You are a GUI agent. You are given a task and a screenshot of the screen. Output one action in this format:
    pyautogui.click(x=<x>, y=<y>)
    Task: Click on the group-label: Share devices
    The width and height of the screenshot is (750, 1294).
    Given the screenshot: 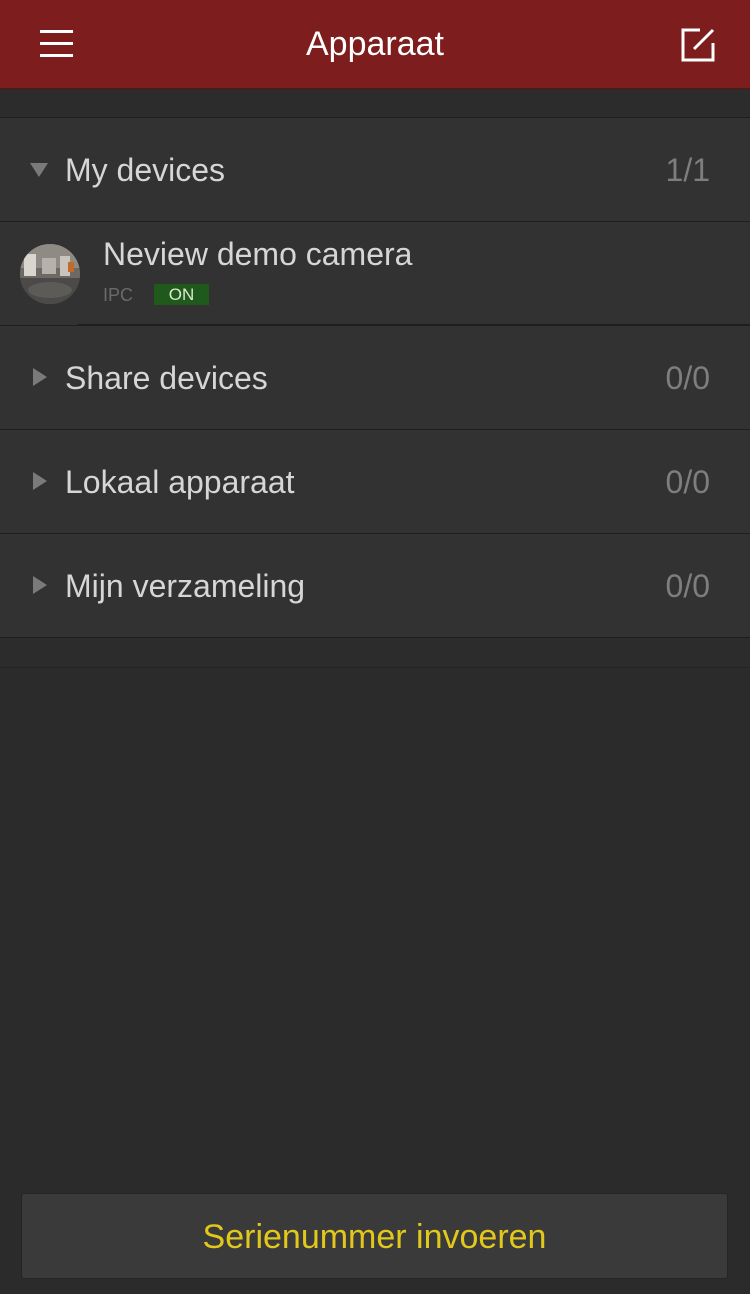 What is the action you would take?
    pyautogui.click(x=166, y=378)
    